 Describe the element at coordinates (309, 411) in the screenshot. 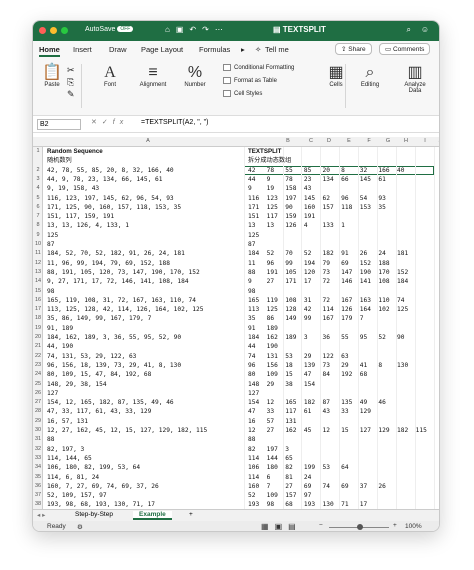

I see `cell-b: 47 33 117 61 43 33 129` at that location.